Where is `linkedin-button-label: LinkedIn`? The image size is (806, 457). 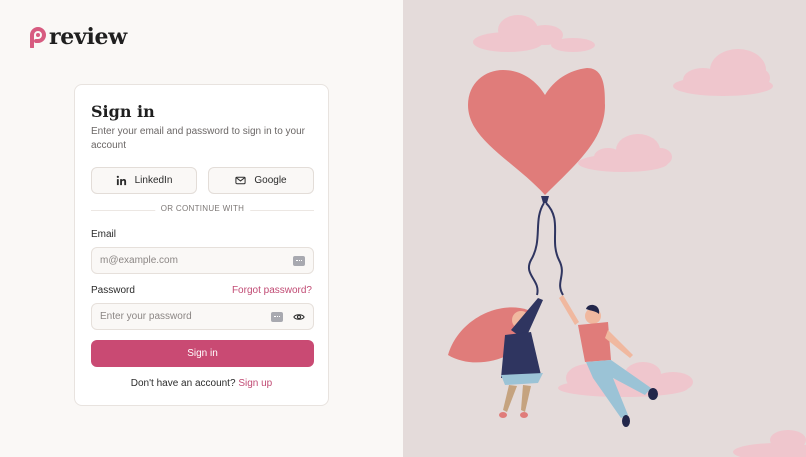
linkedin-button-label: LinkedIn is located at coordinates (153, 180).